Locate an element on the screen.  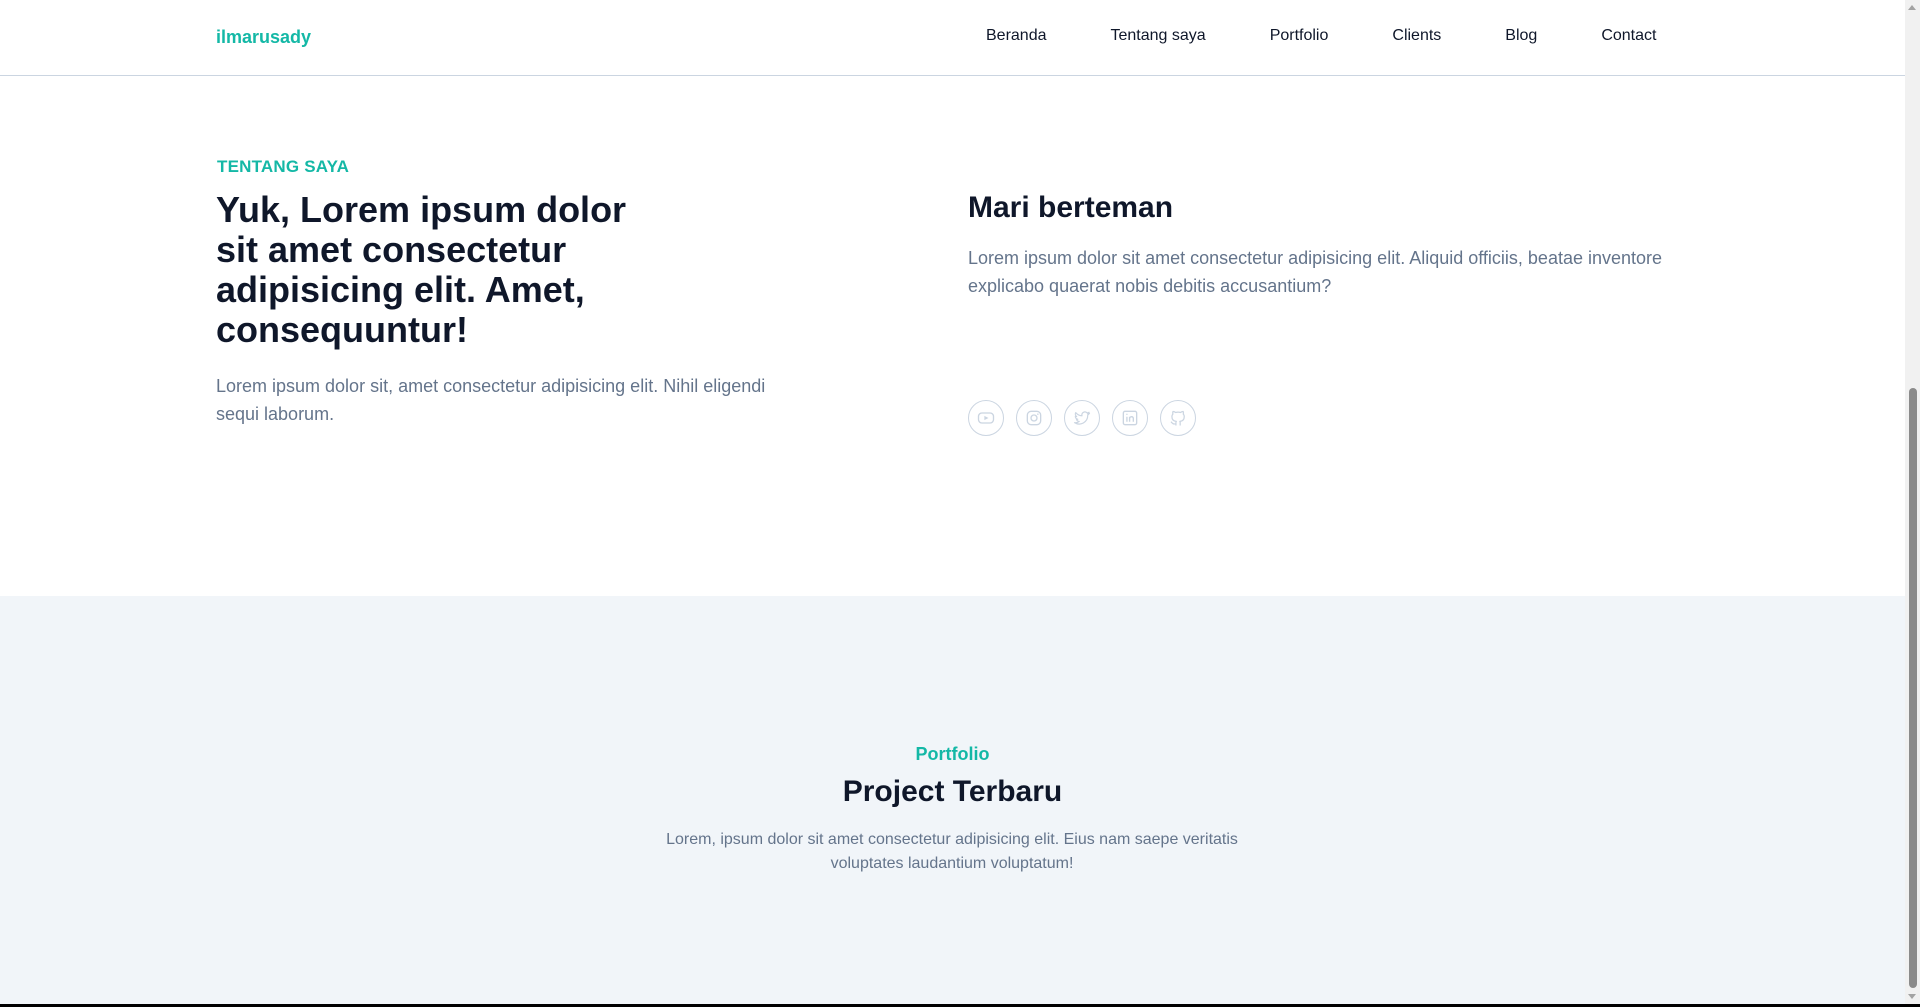
nav-link-contact: Contact is located at coordinates (1628, 36).